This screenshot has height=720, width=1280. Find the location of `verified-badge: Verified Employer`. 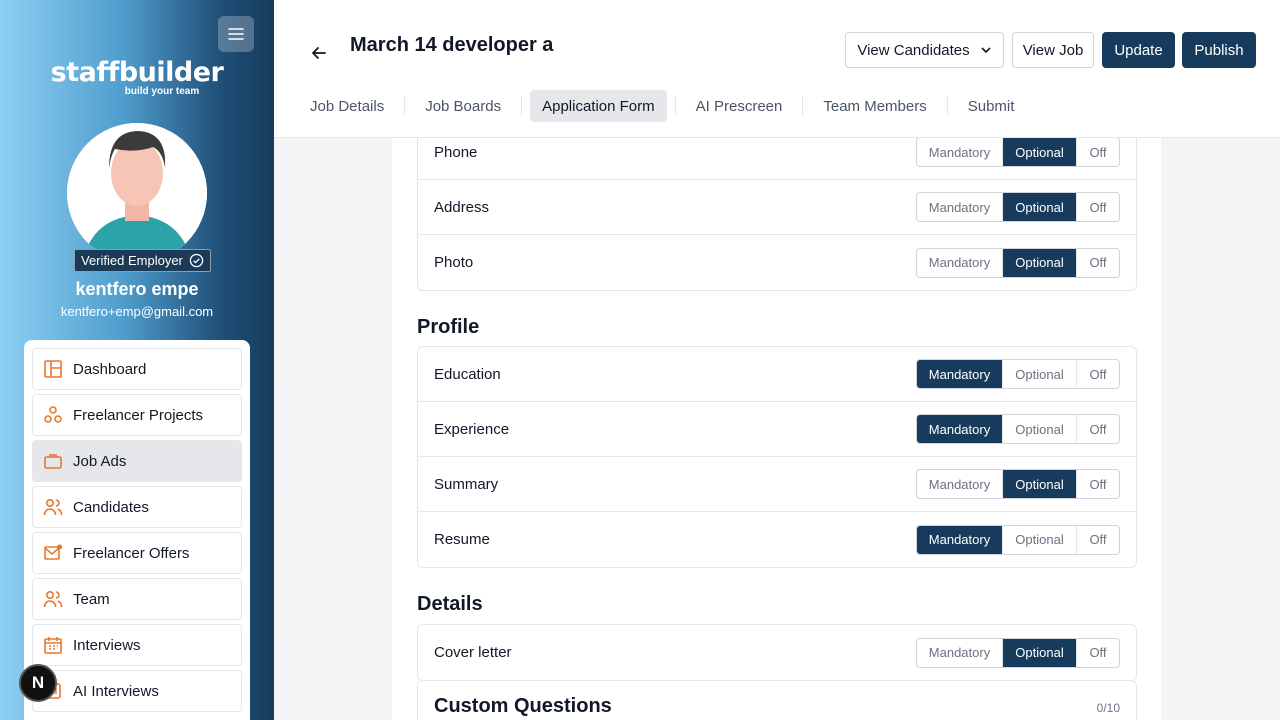

verified-badge: Verified Employer is located at coordinates (142, 260).